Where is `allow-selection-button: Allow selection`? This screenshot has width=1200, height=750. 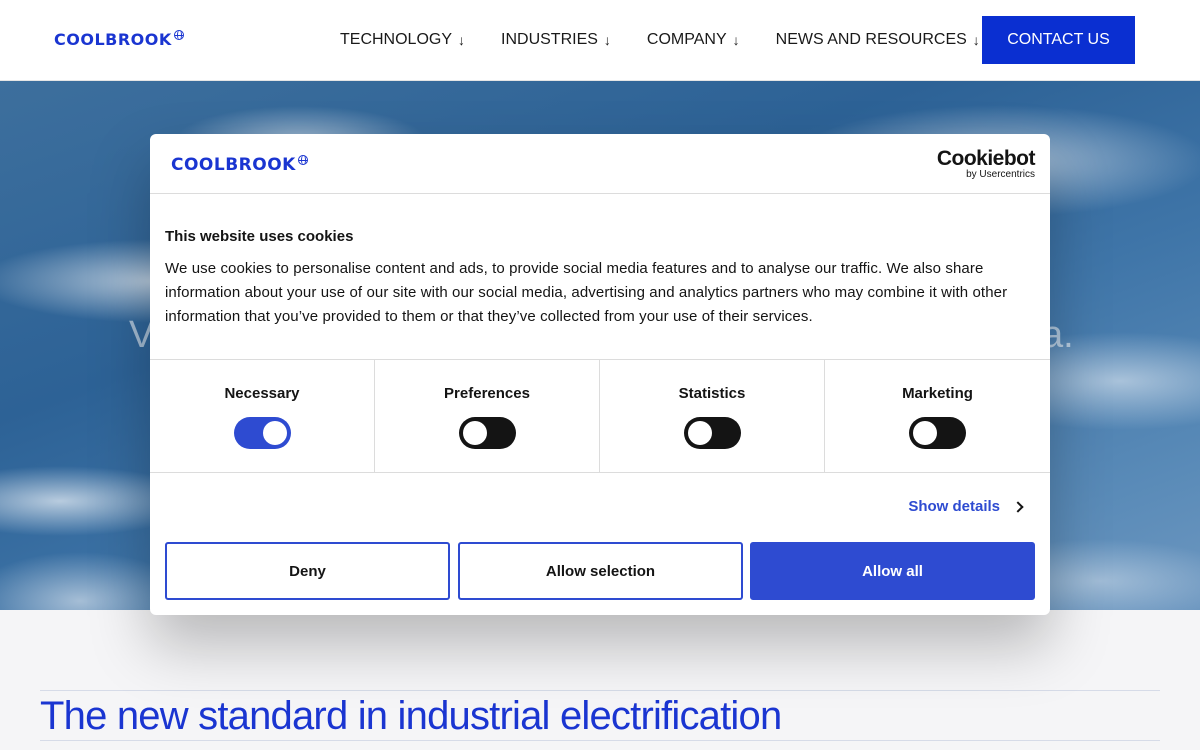
allow-selection-button: Allow selection is located at coordinates (600, 571).